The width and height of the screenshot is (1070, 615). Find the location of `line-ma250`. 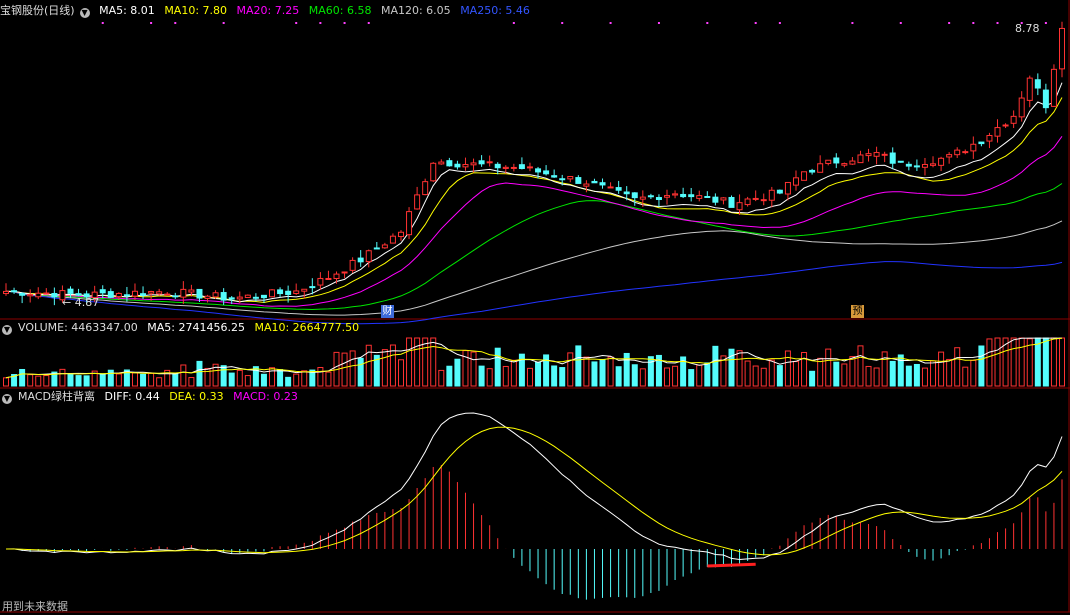

line-ma250 is located at coordinates (534, 293).